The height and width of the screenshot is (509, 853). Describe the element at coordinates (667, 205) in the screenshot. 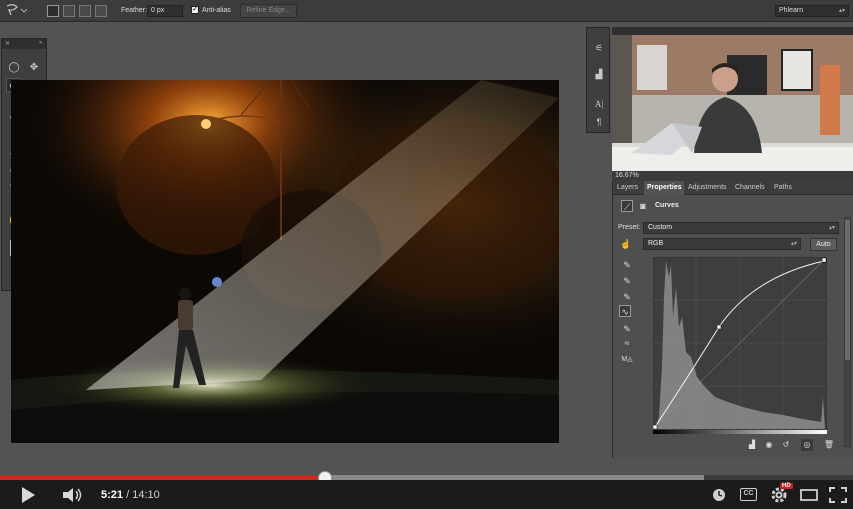

I see `adjustment-title: Curves` at that location.